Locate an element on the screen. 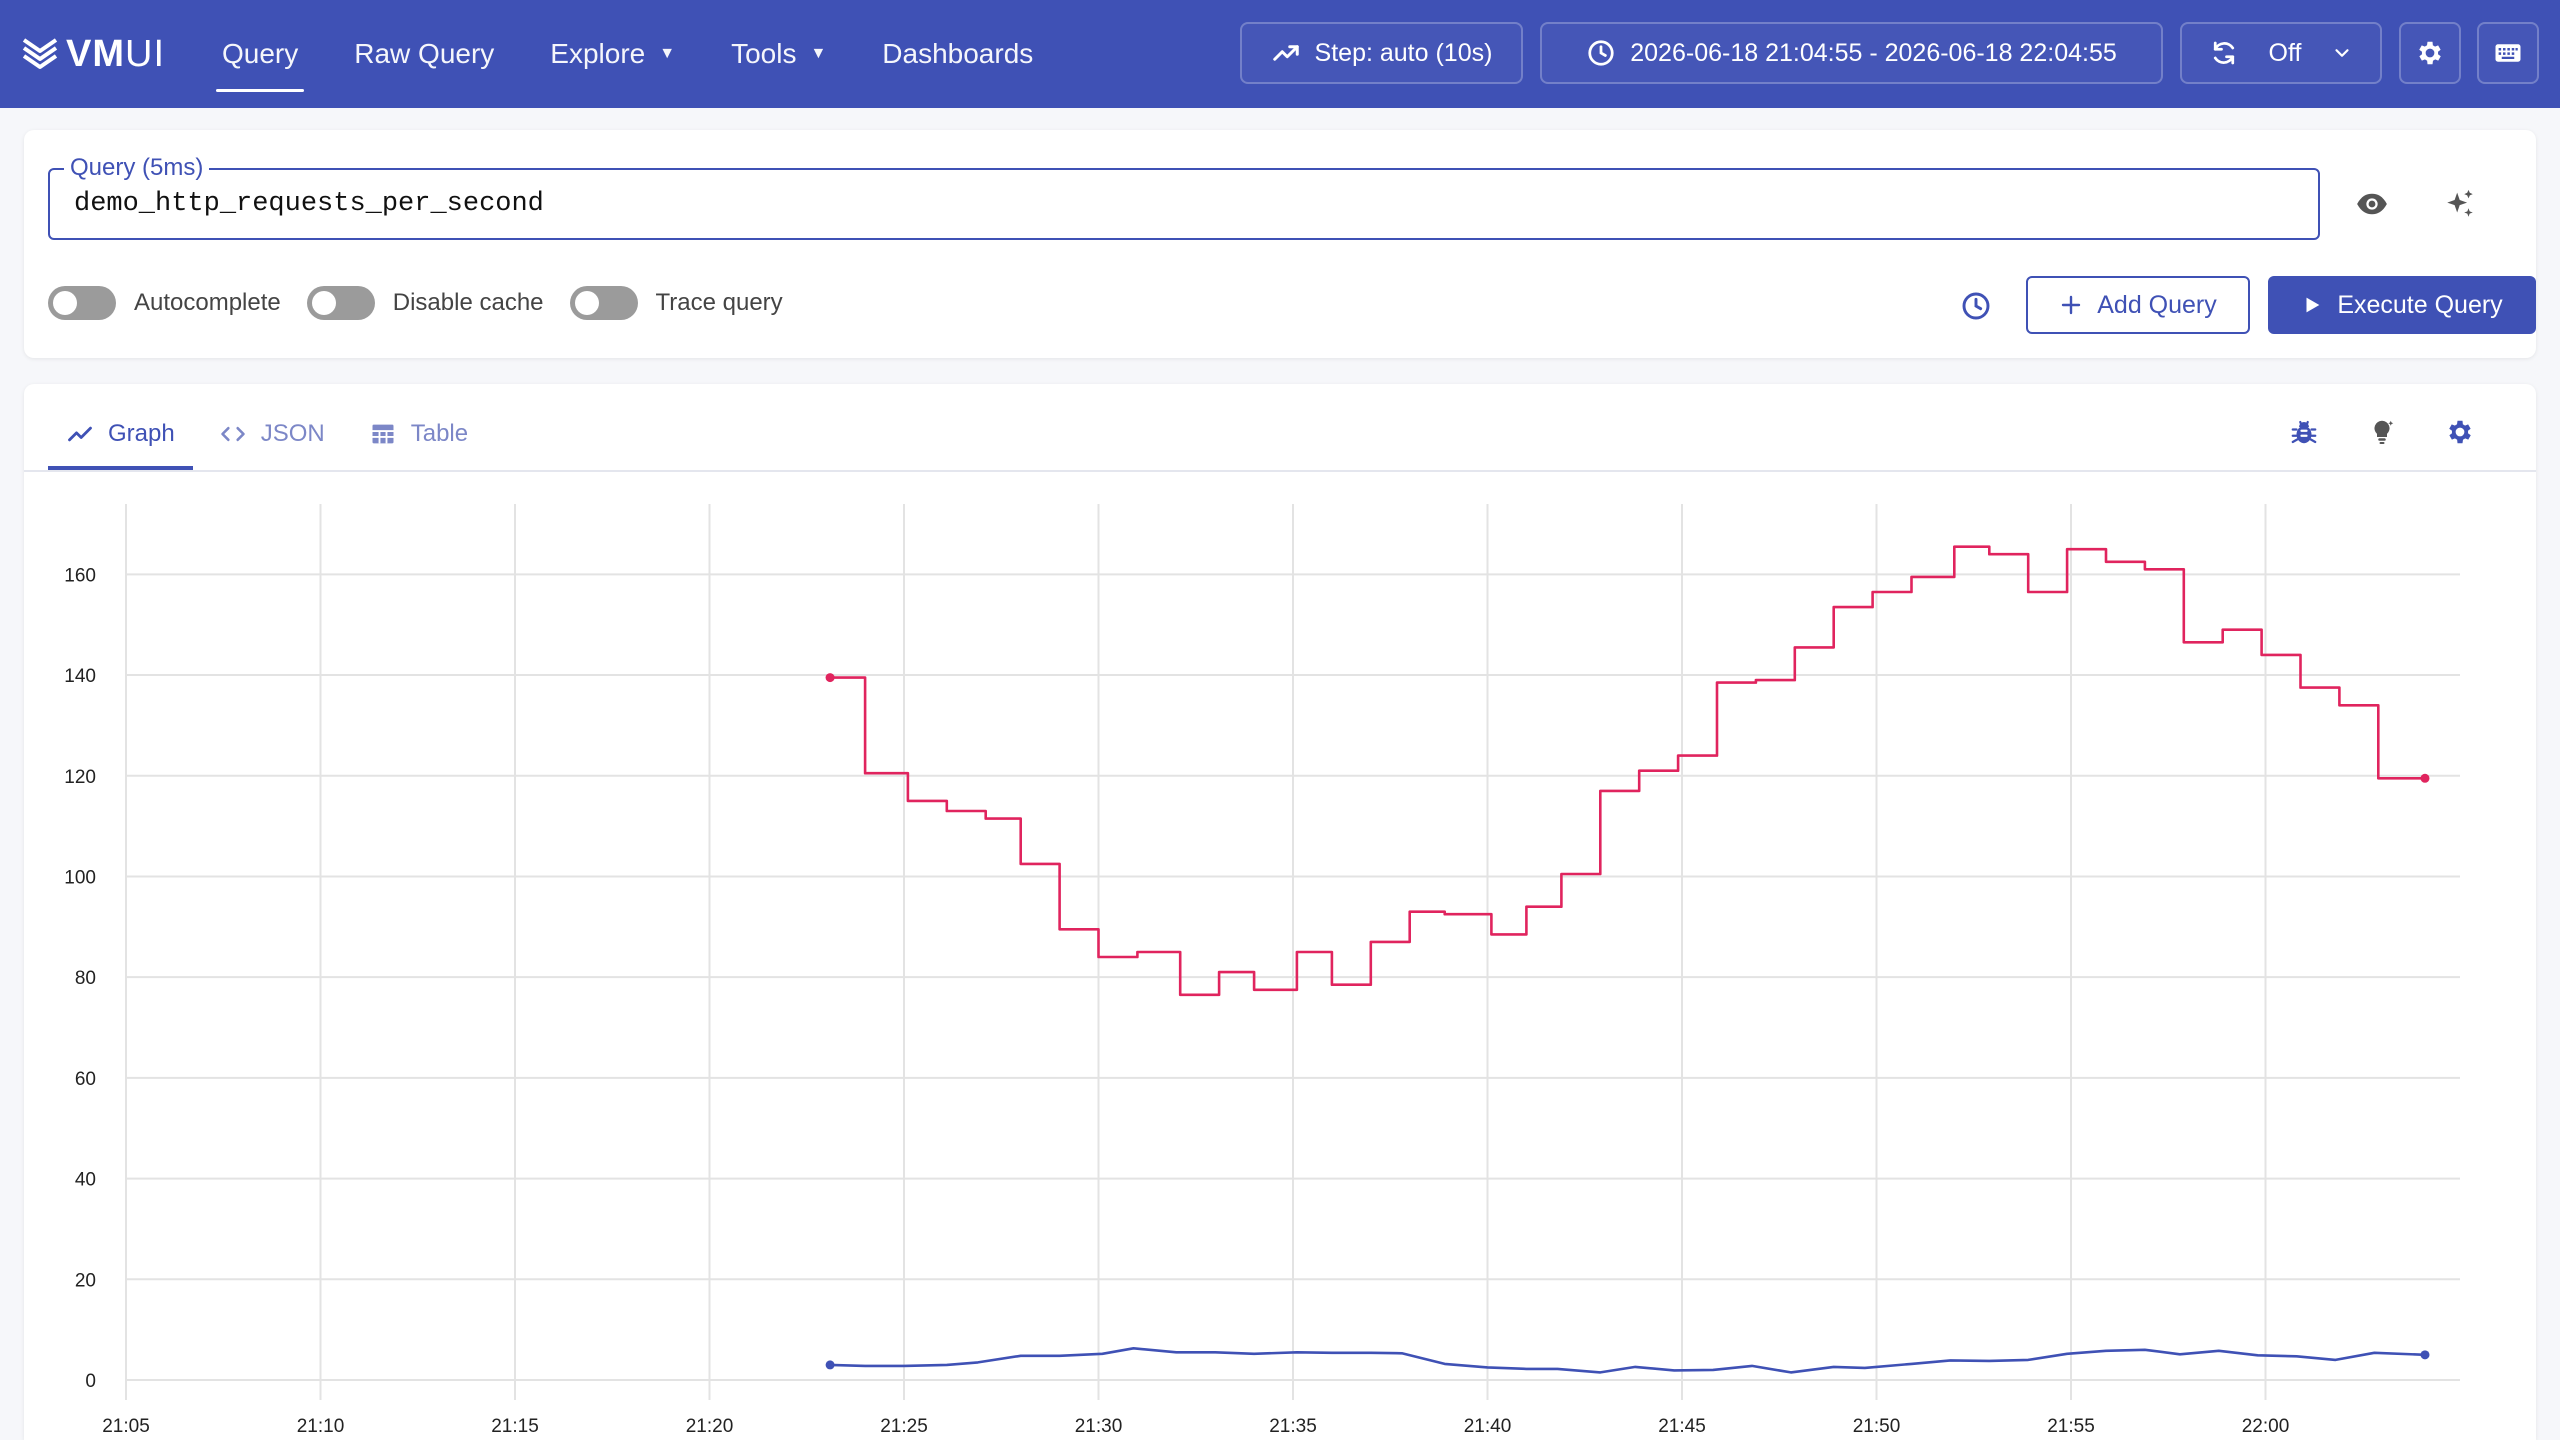  keyboard-icon is located at coordinates (2508, 53).